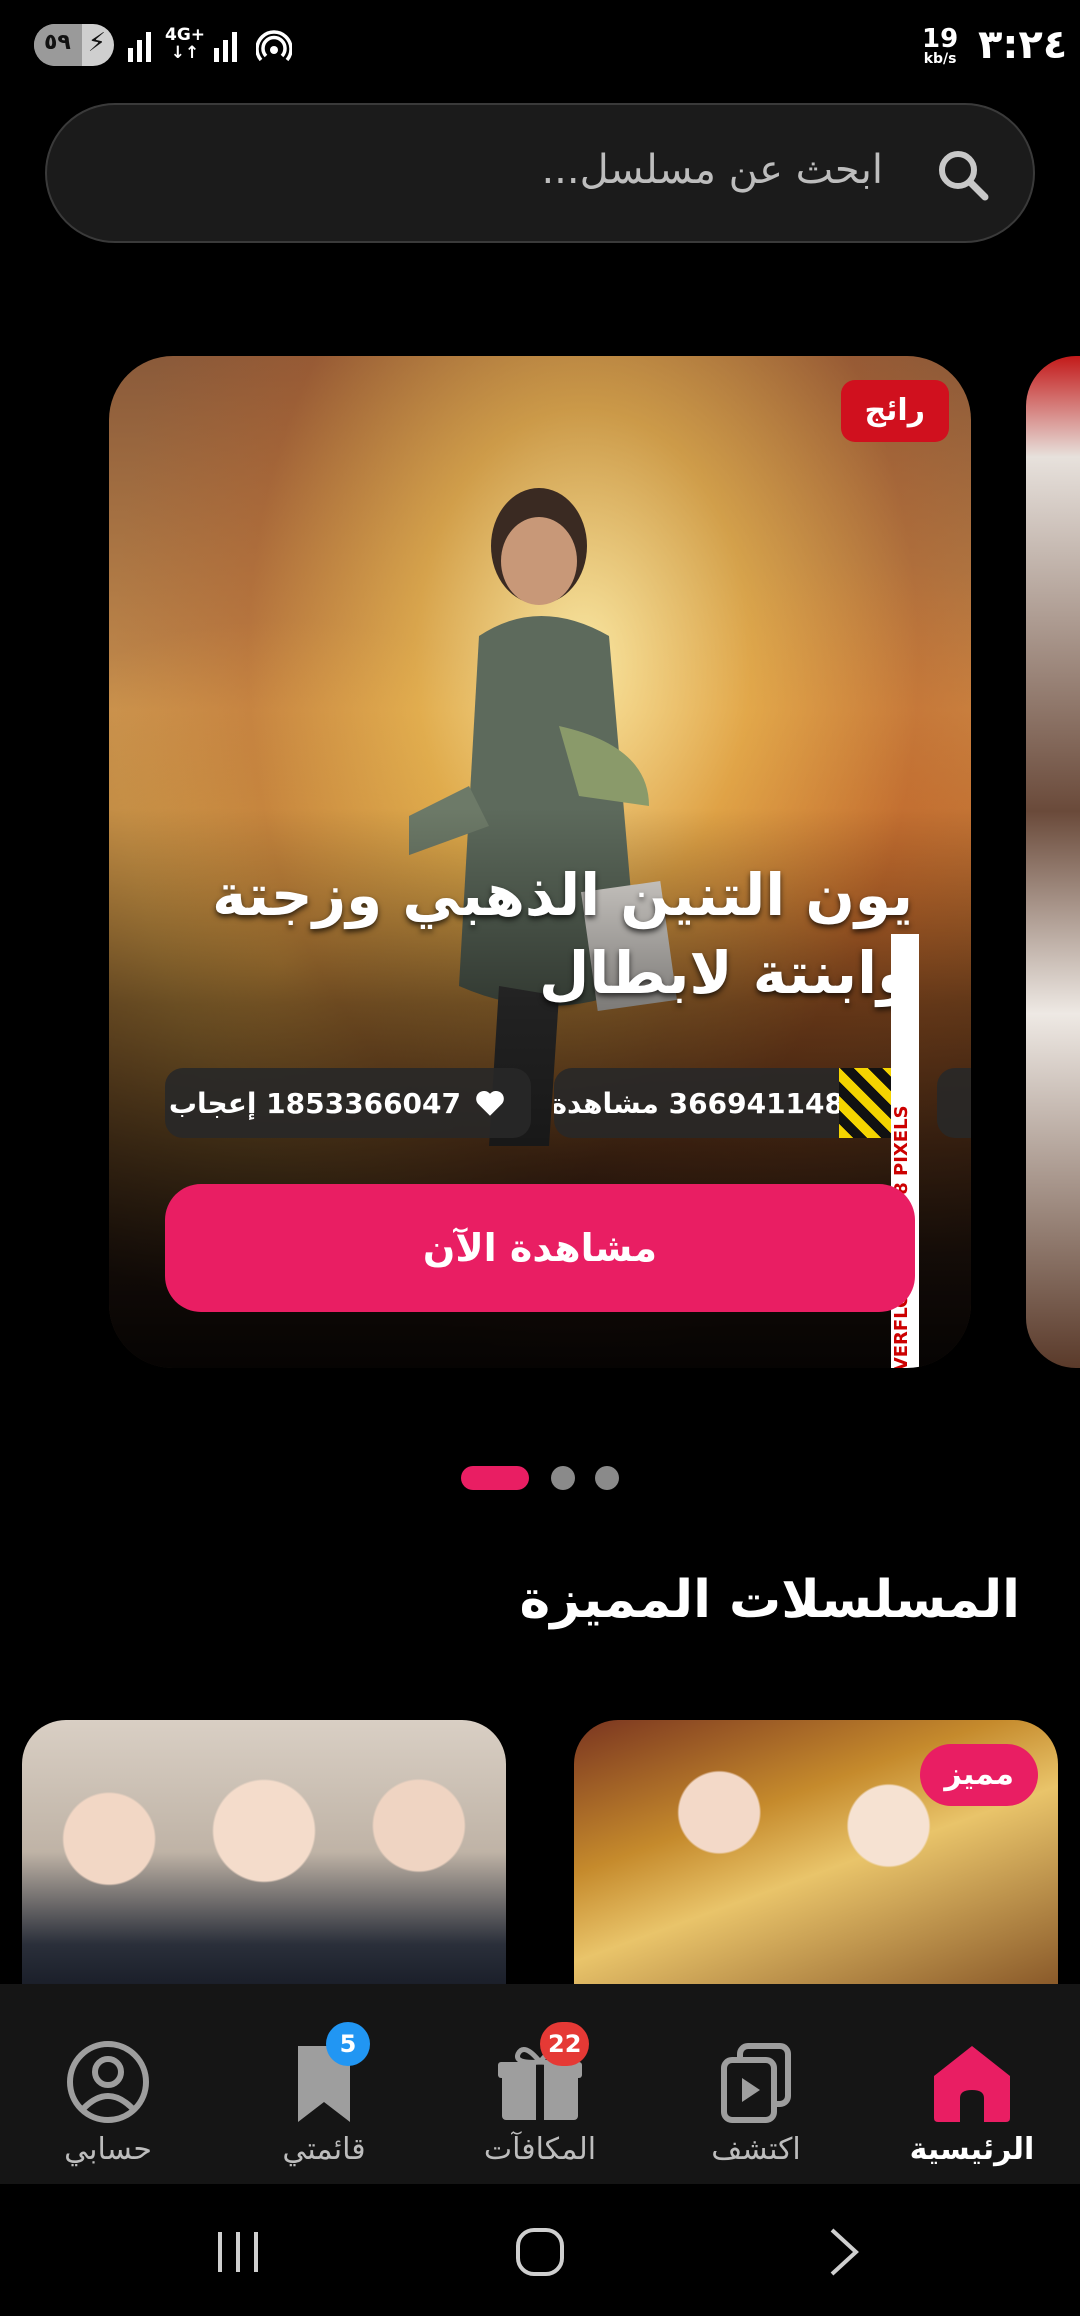  Describe the element at coordinates (699, 1103) in the screenshot. I see `views-count: 366941148 مشاهدة` at that location.